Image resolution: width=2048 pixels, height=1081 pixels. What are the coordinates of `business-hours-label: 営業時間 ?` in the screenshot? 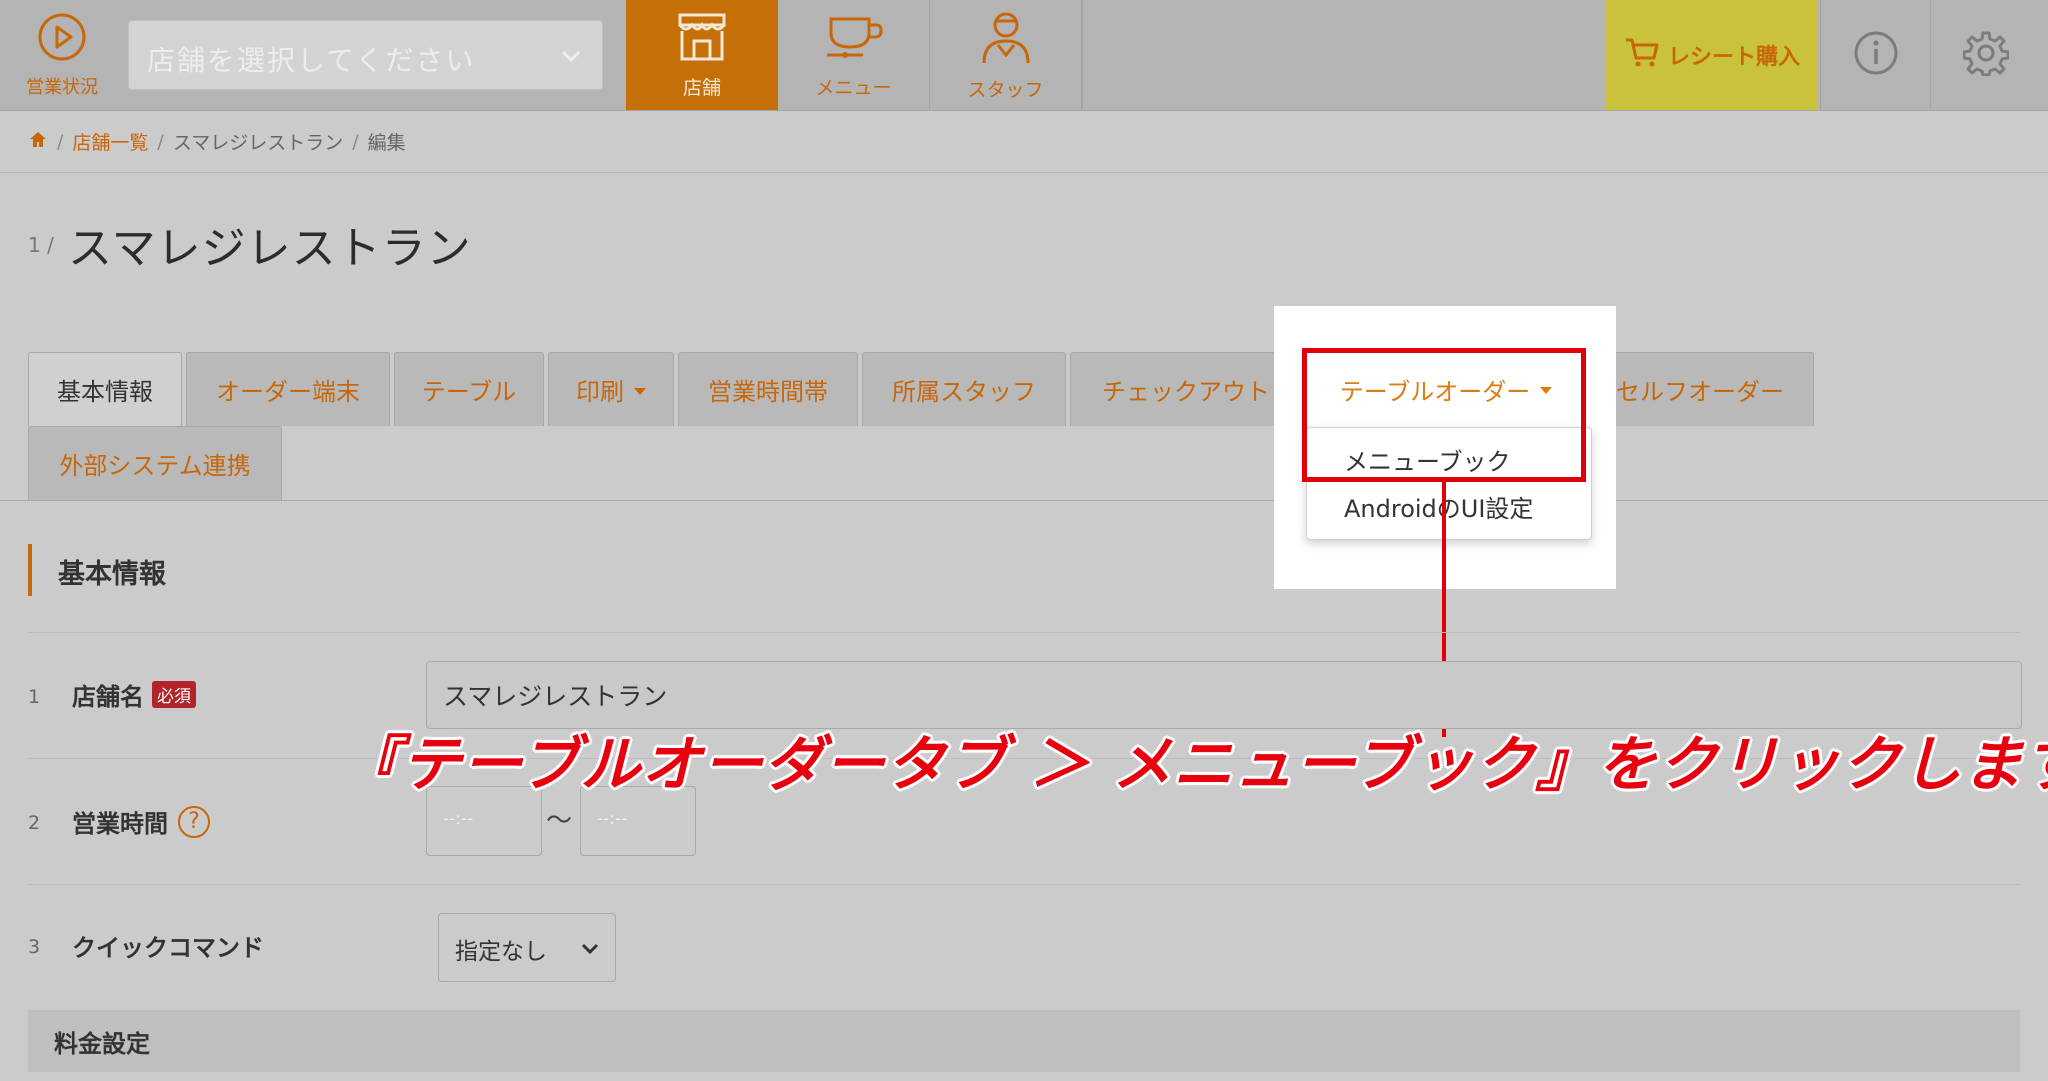 It's located at (141, 821).